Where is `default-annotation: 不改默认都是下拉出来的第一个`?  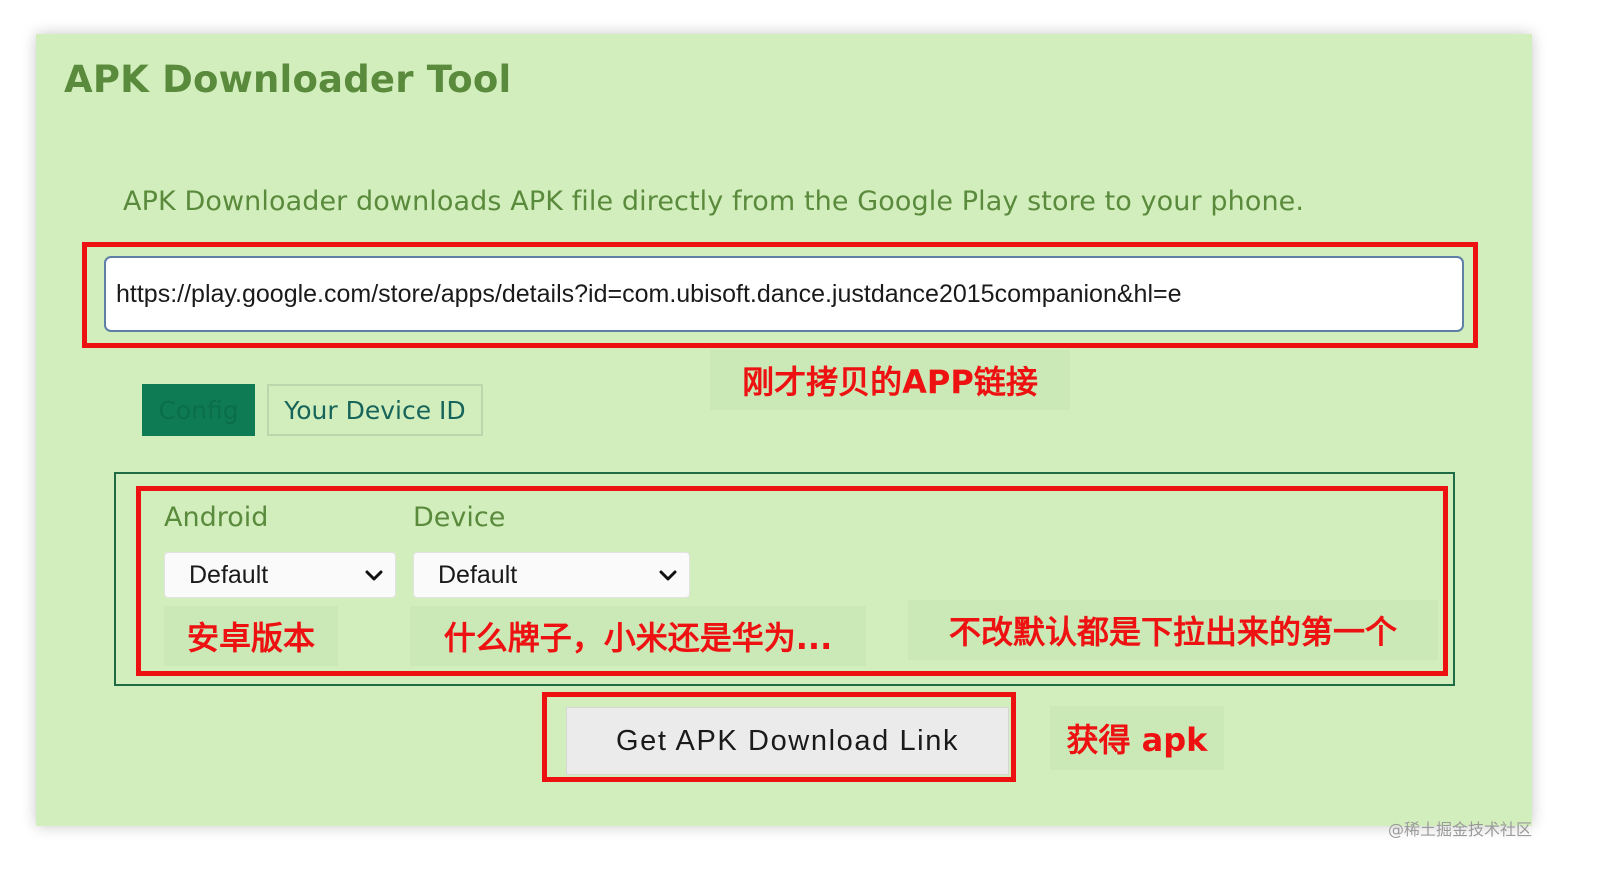 default-annotation: 不改默认都是下拉出来的第一个 is located at coordinates (1173, 630).